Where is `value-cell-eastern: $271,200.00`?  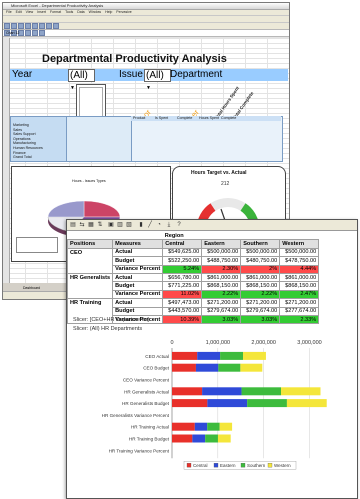
value-cell-eastern: $271,200.00 is located at coordinates (221, 303).